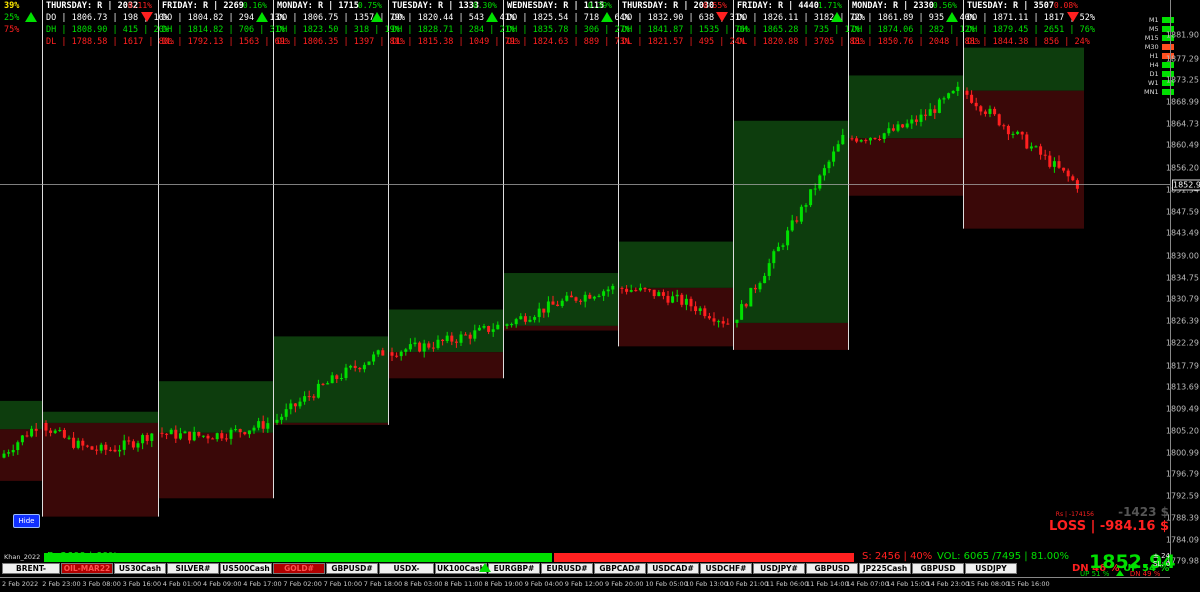 Image resolution: width=1200 pixels, height=592 pixels. I want to click on day-stat-dl: DL | 1788.58 | 1617 | 80%, so click(110, 42).